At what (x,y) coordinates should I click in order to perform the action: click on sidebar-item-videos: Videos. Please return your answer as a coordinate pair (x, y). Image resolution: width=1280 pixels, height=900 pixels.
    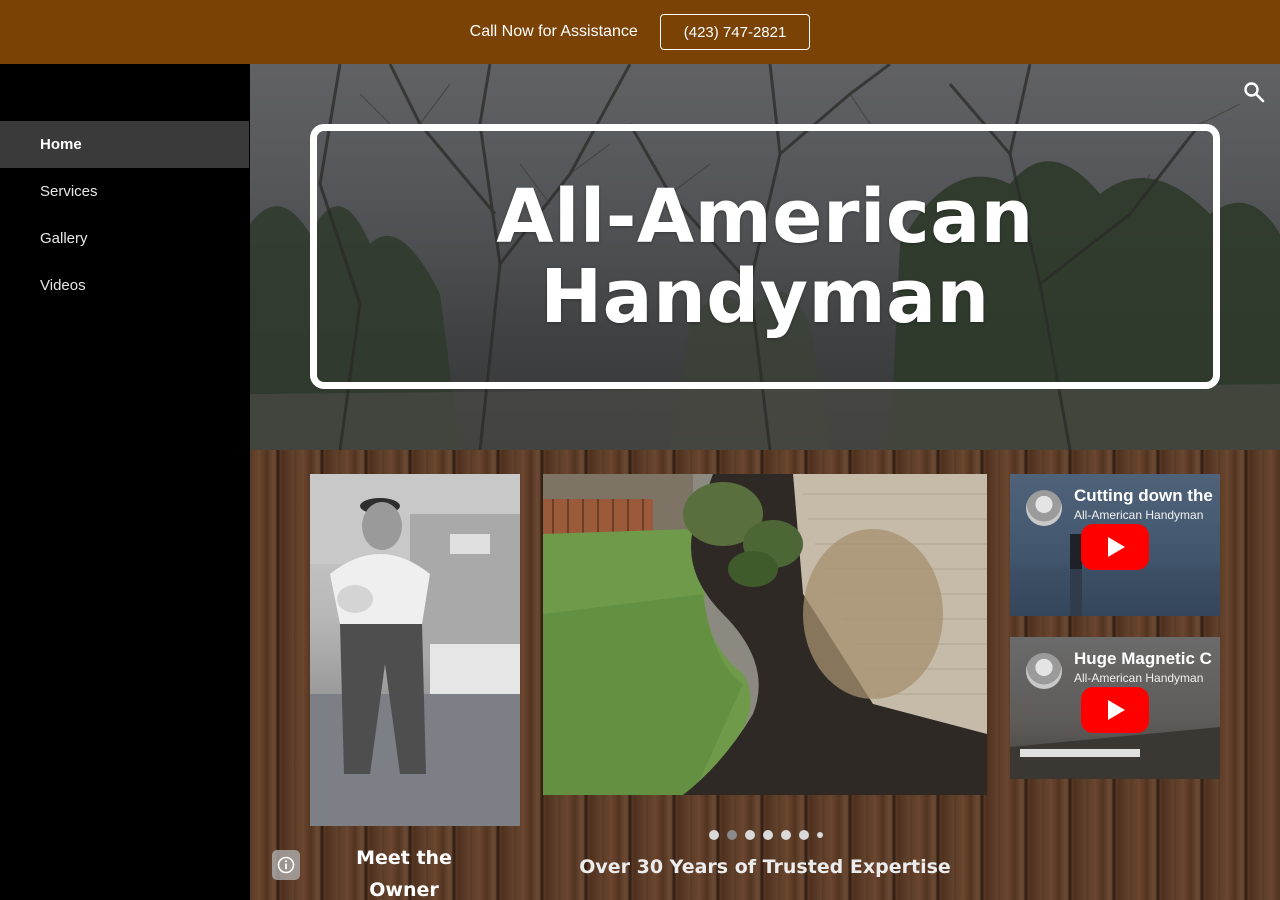
    Looking at the image, I should click on (124, 285).